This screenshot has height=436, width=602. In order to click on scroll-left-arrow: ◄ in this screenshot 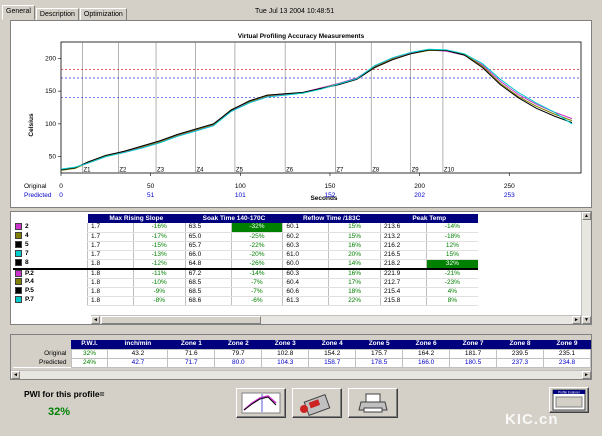, I will do `click(95, 320)`.